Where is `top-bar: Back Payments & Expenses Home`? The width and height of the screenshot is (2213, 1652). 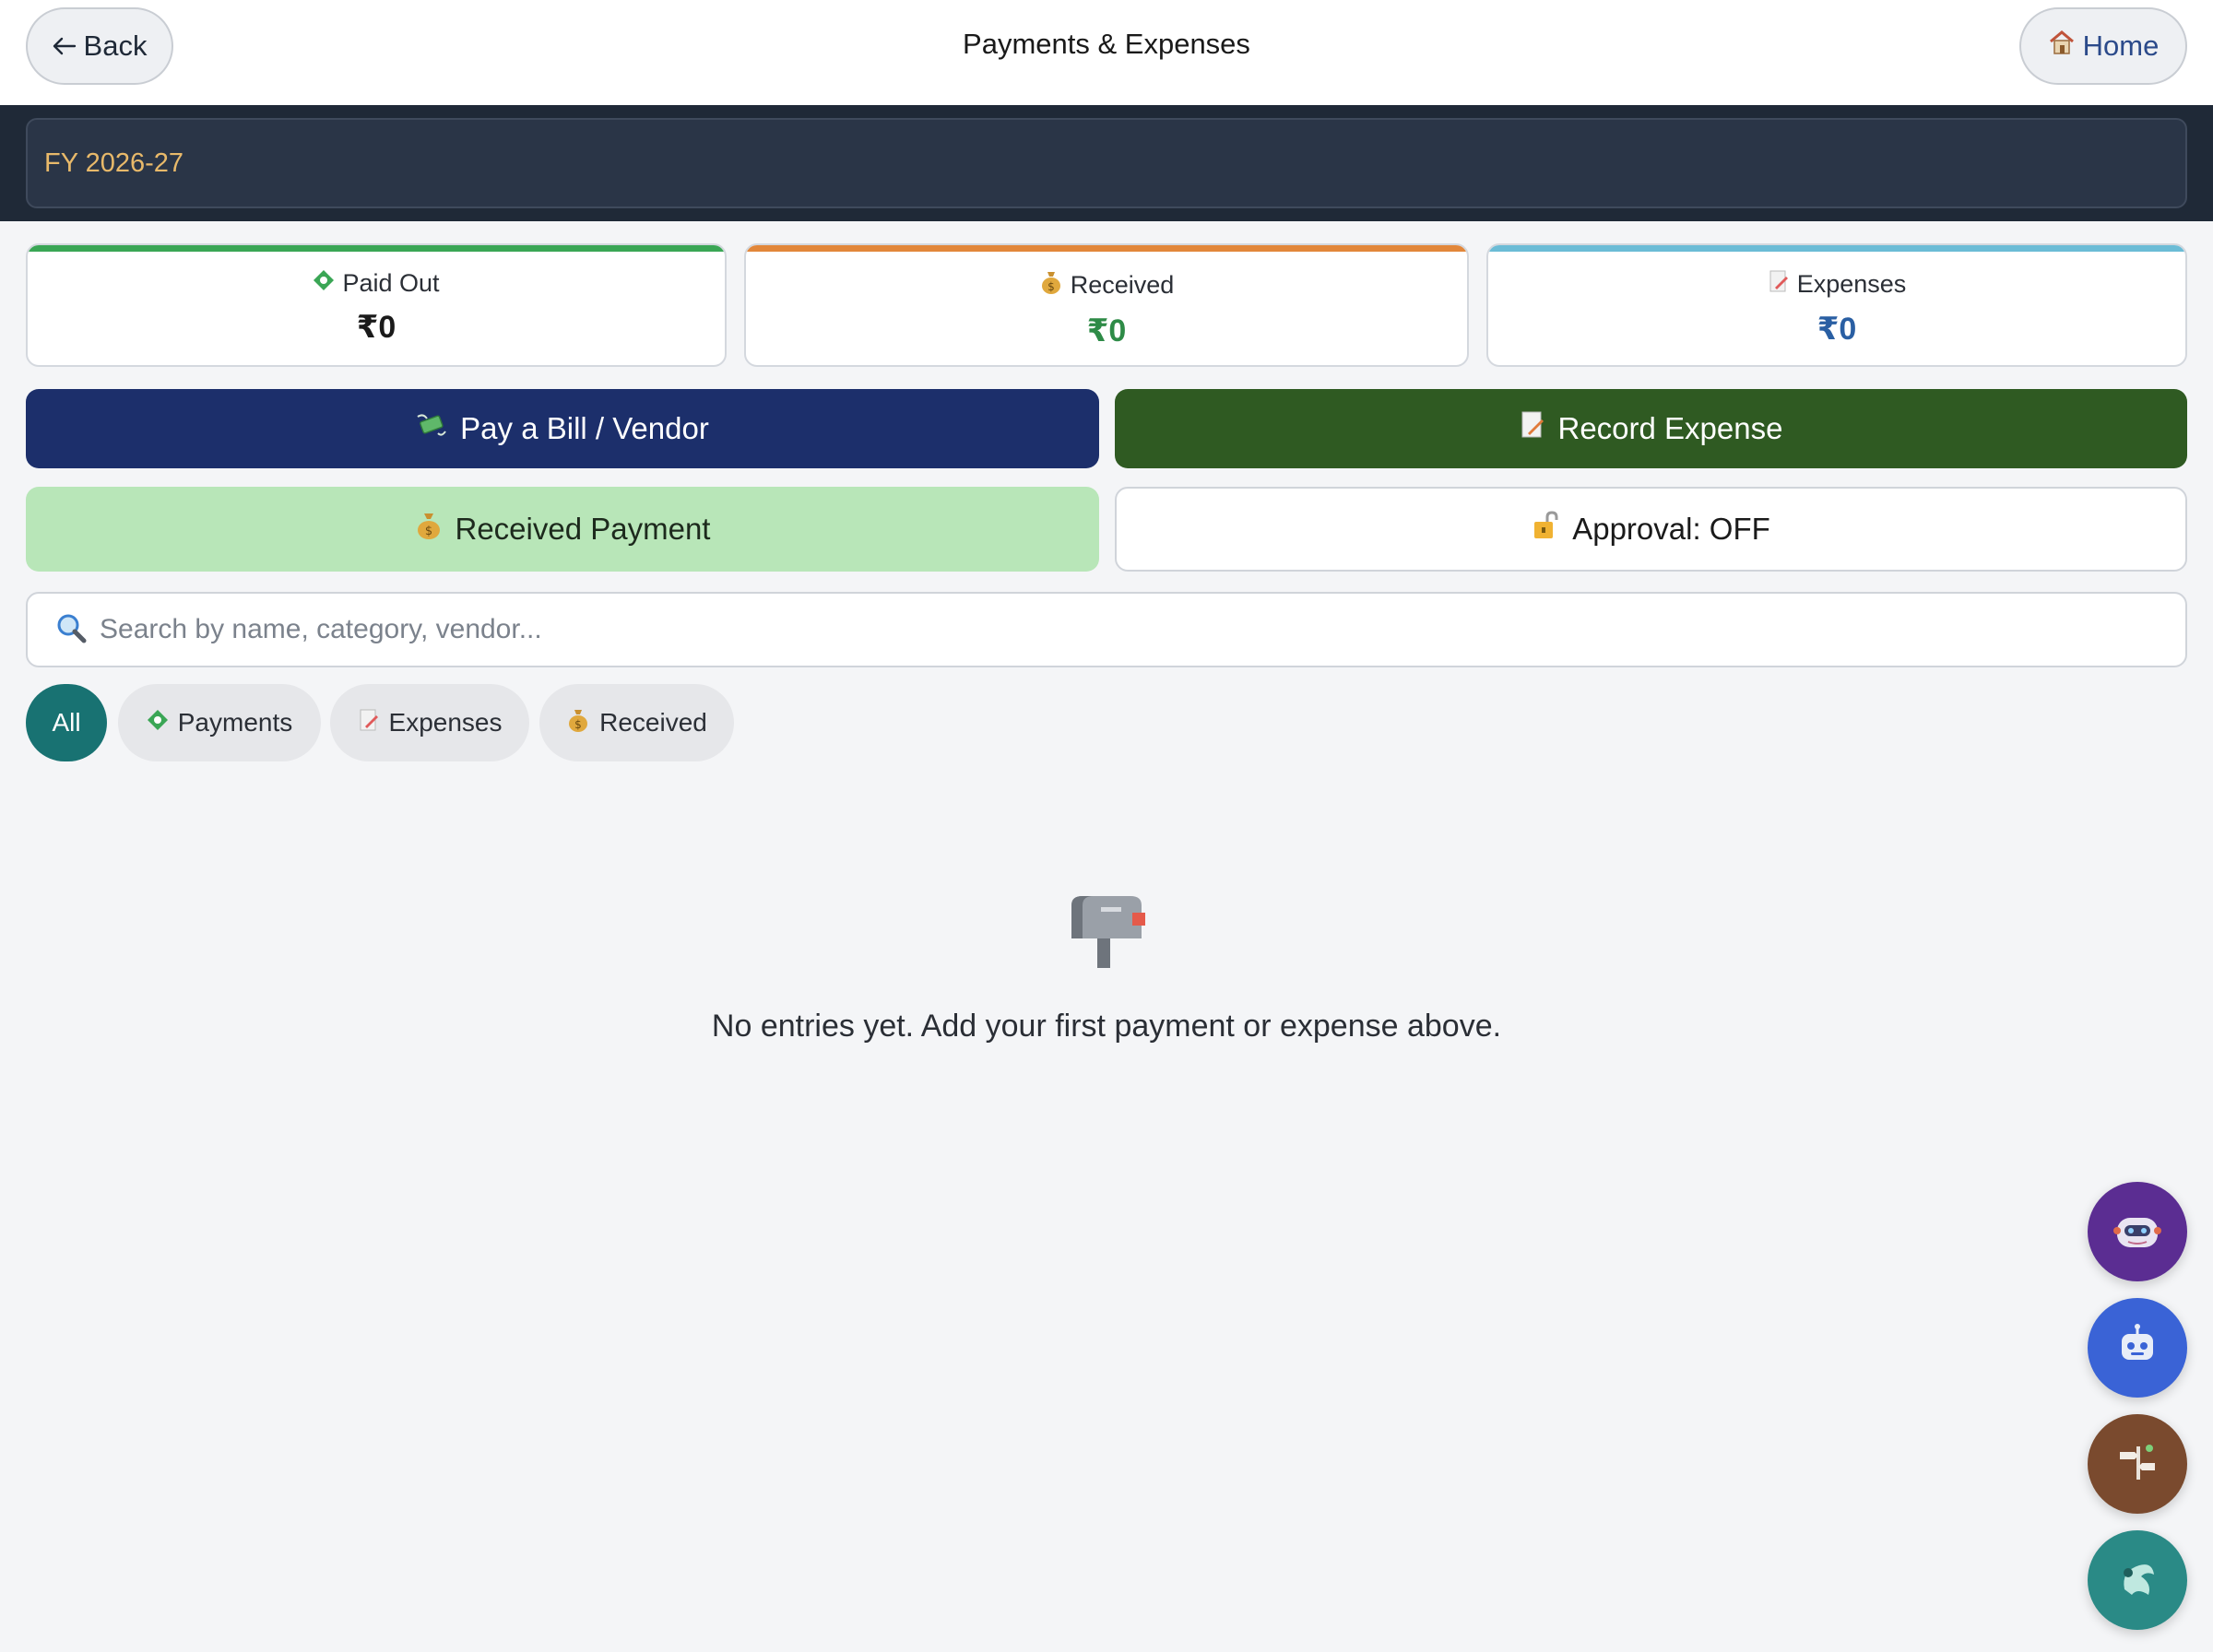
top-bar: Back Payments & Expenses Home is located at coordinates (1106, 52).